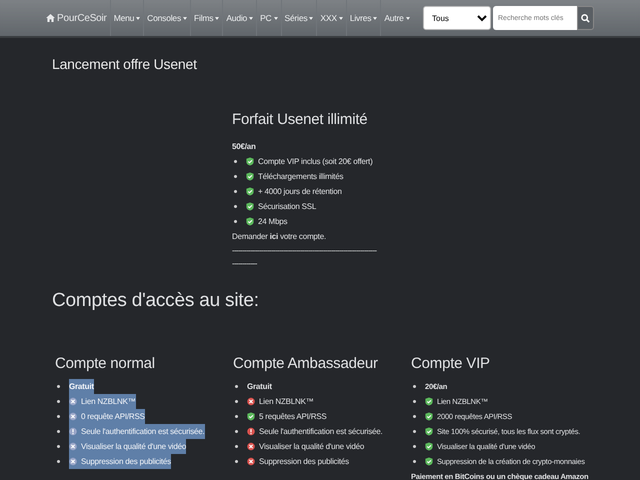 Image resolution: width=640 pixels, height=480 pixels. Describe the element at coordinates (451, 363) in the screenshot. I see `account-title: Compte VIP` at that location.